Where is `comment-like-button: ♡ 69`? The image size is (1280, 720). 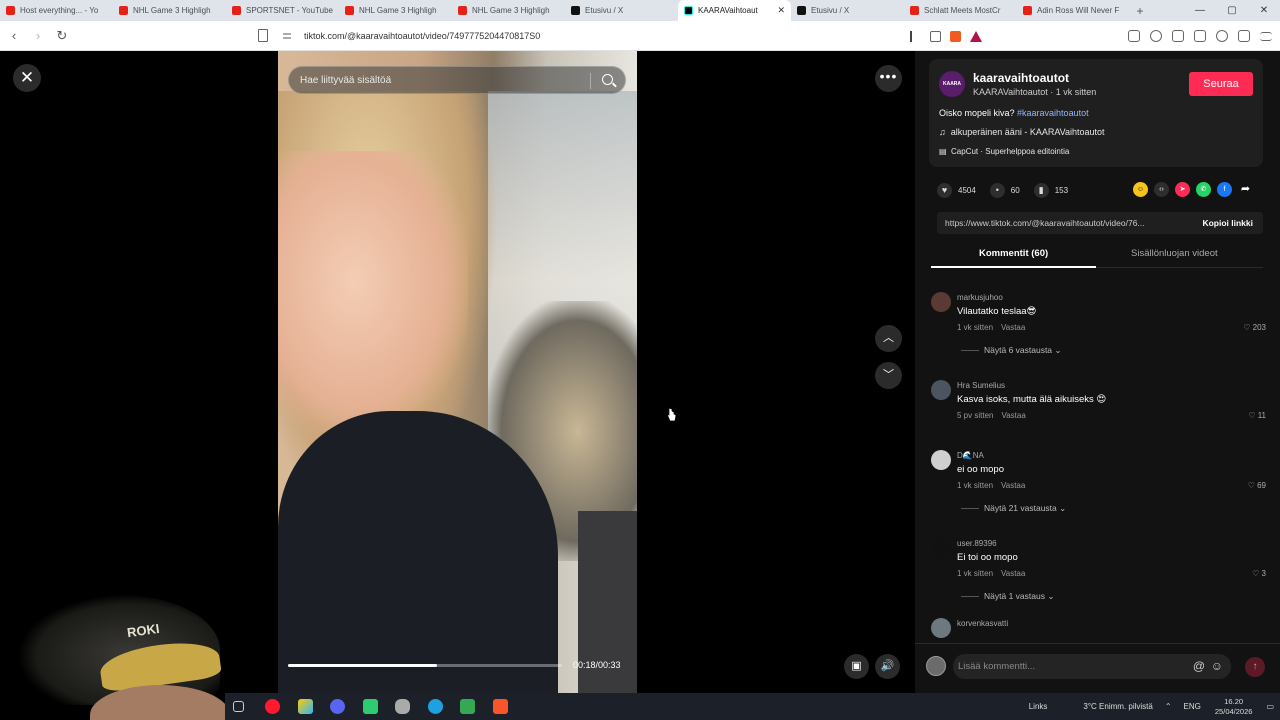
comment-like-button: ♡ 69 is located at coordinates (1257, 485).